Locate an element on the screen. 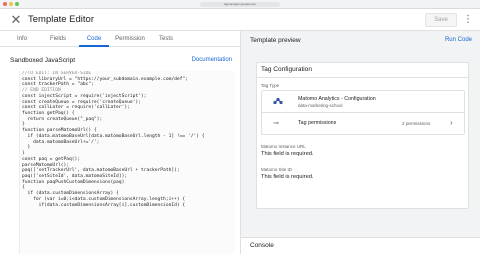 This screenshot has height=254, width=480. editor-tabs: Info Fields Code Permission Tests is located at coordinates (120, 39).